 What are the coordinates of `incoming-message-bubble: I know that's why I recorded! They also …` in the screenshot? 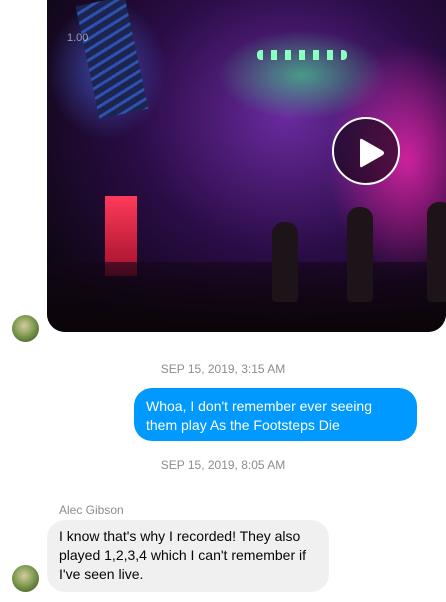 It's located at (188, 556).